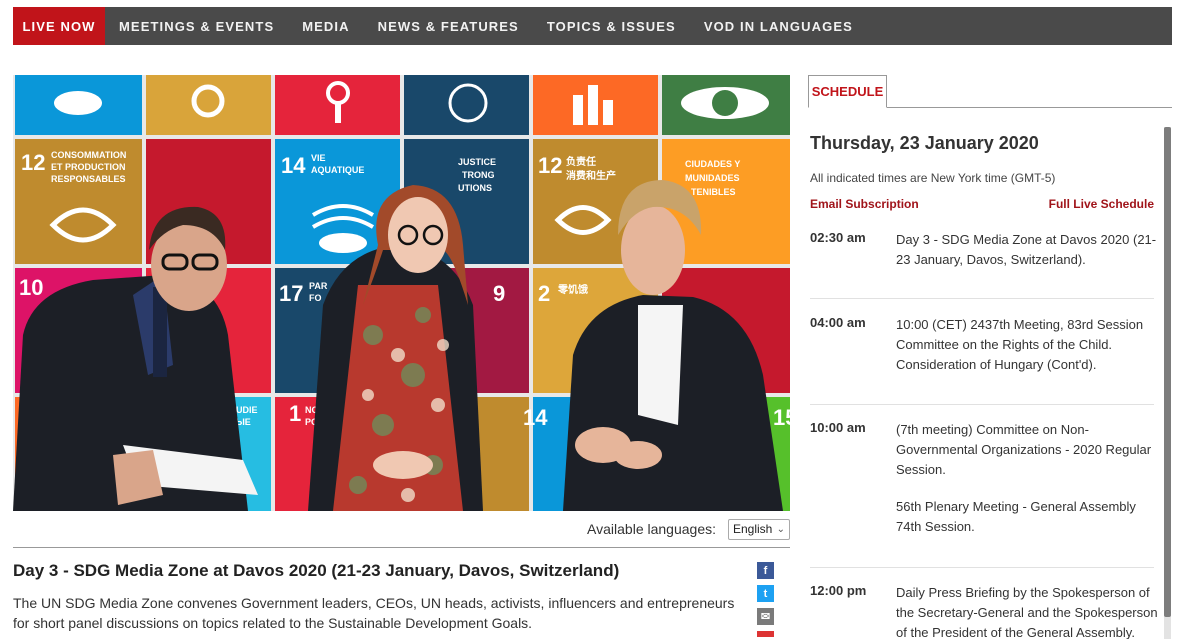 This screenshot has height=639, width=1200. I want to click on svg-text: 零饥饿, so click(572, 289).